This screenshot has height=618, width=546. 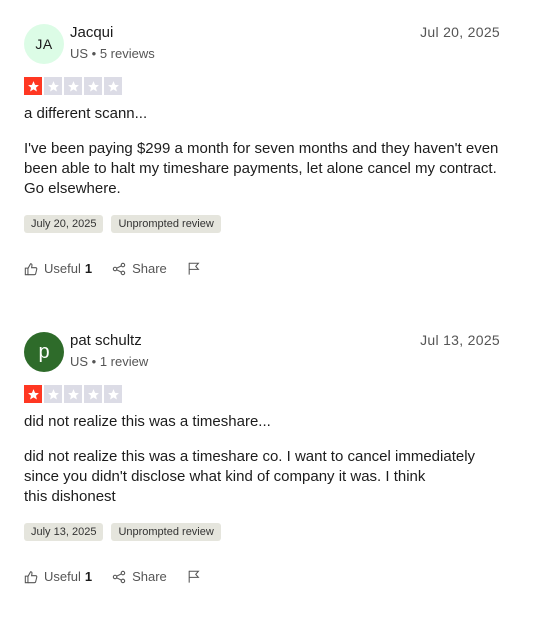 I want to click on avatar: p, so click(x=44, y=352).